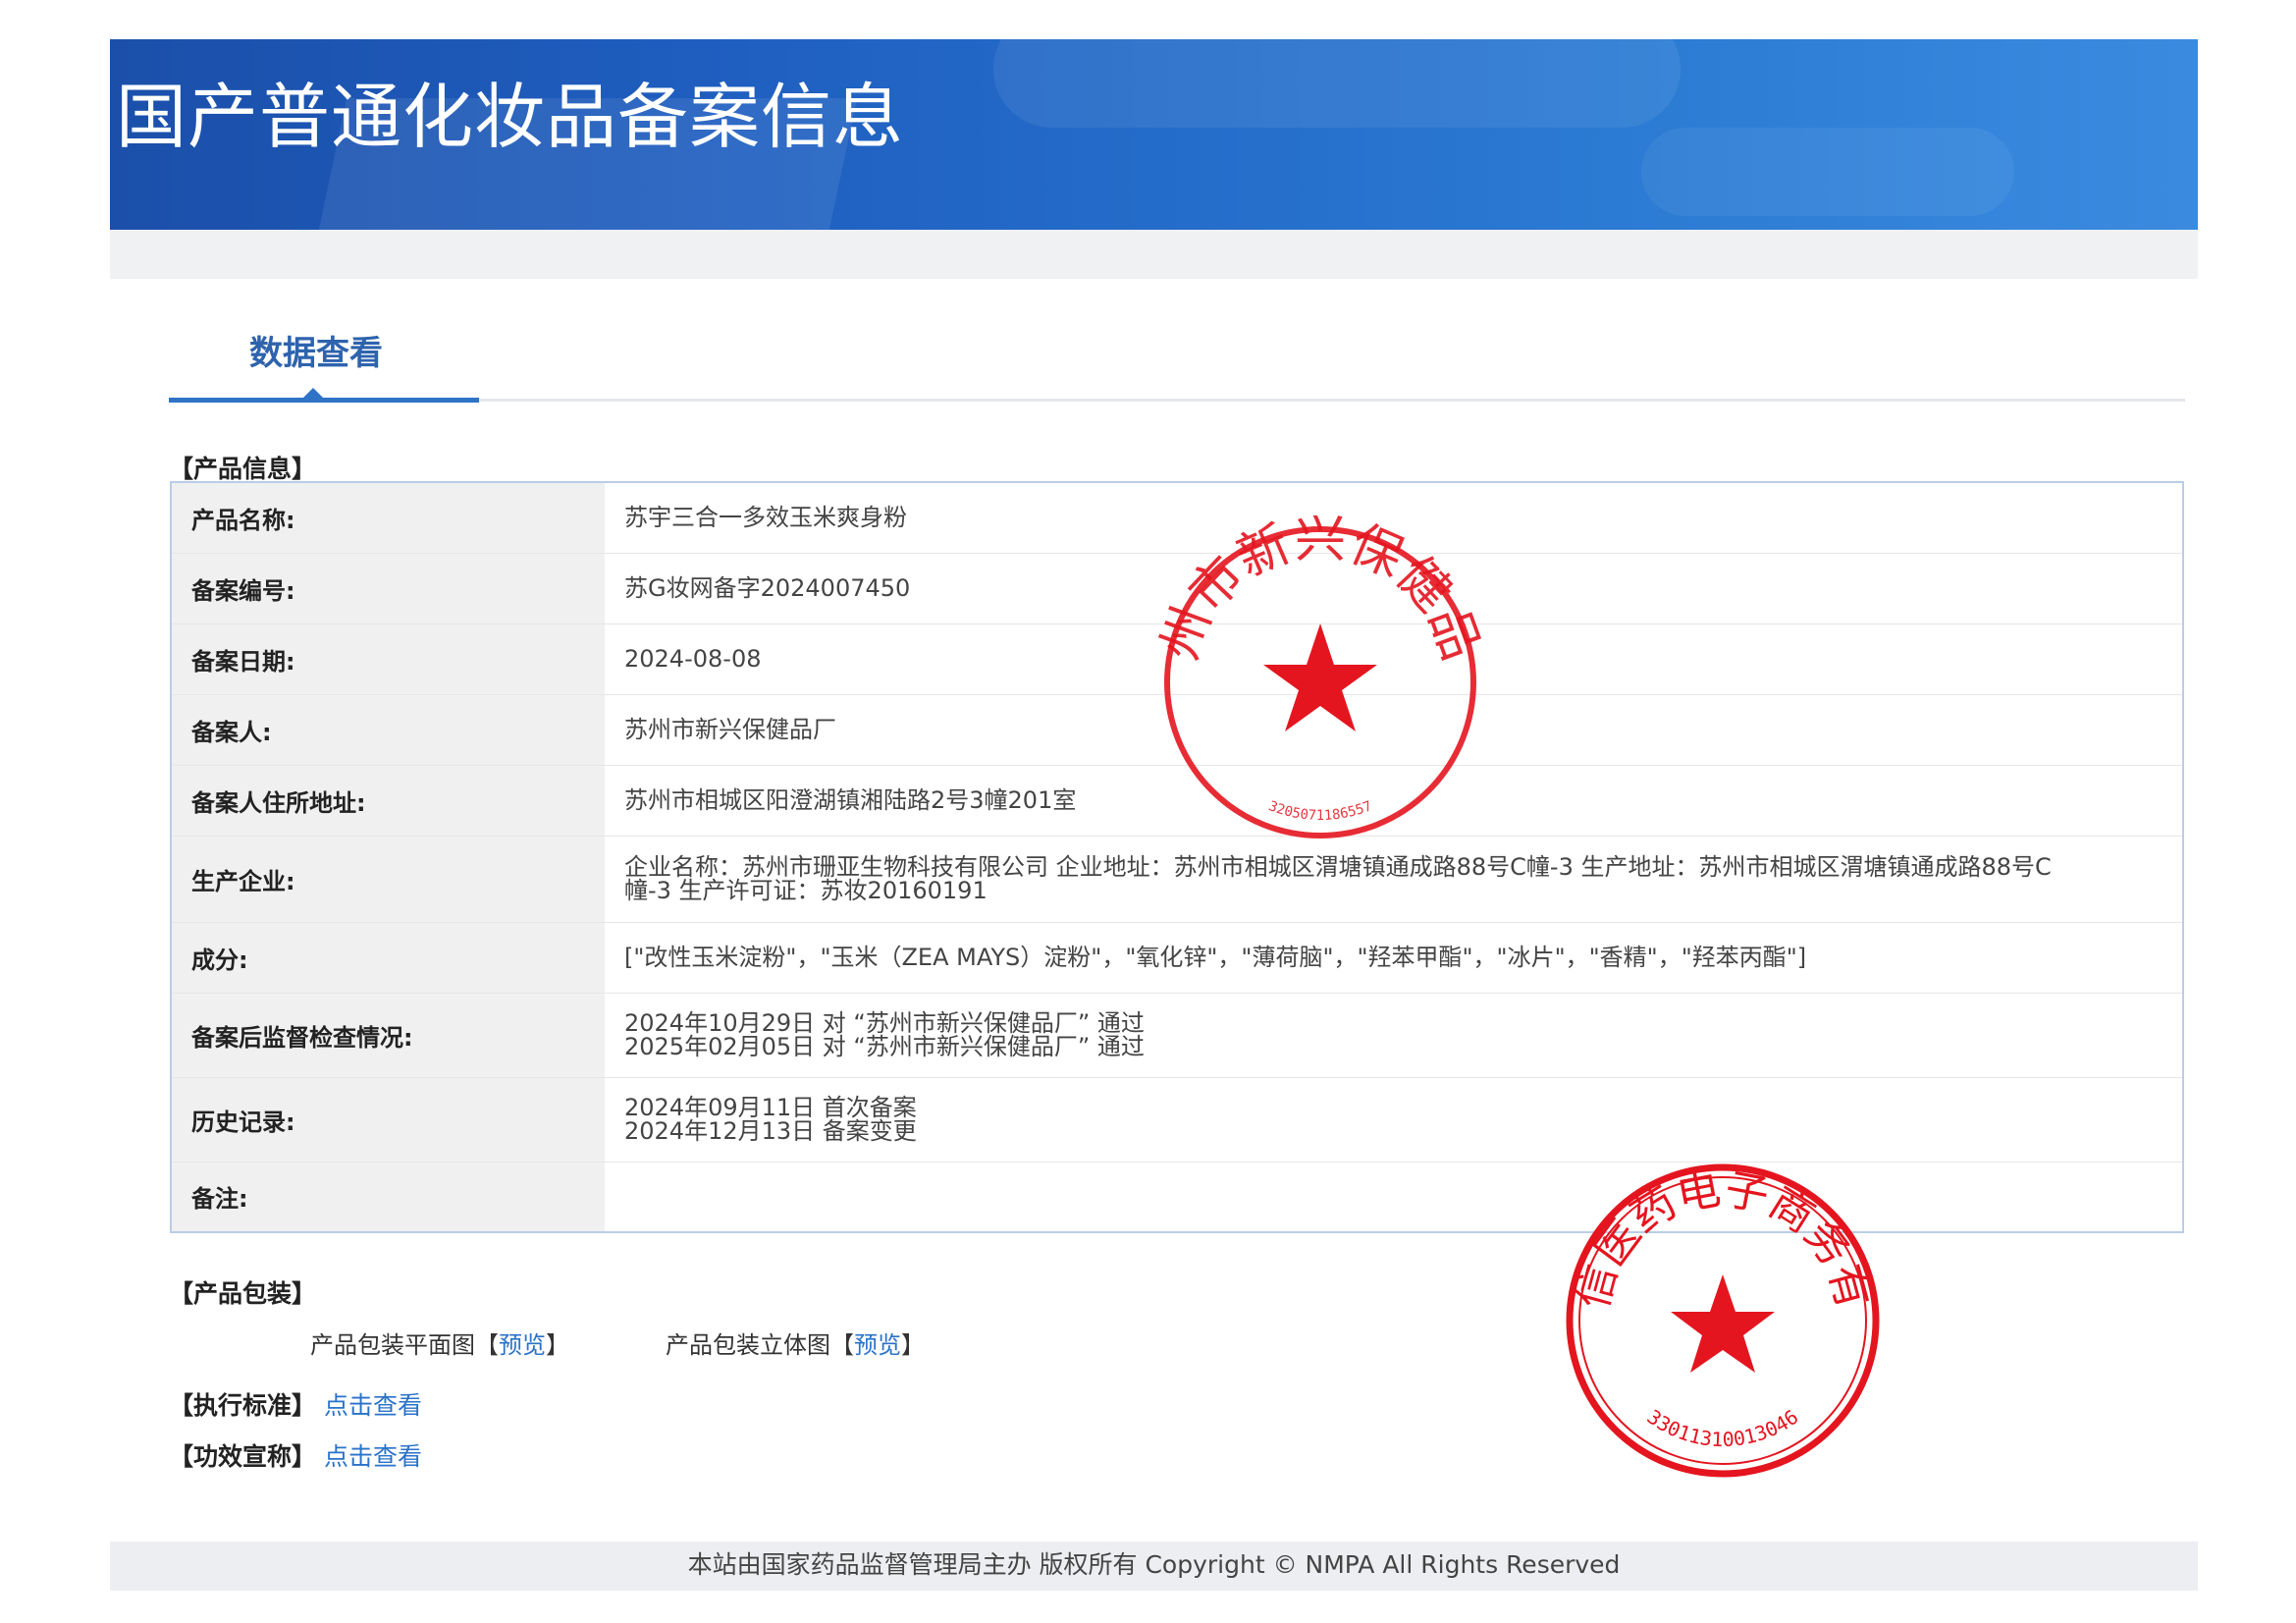 This screenshot has height=1623, width=2296. I want to click on company-seal-icon: 苏州凯信医药电子商务有限公司 33011310013046, so click(1720, 1318).